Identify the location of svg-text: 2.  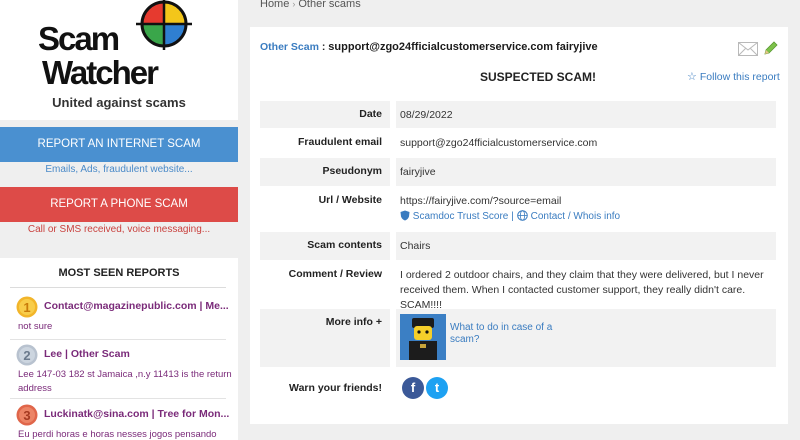
(26, 355).